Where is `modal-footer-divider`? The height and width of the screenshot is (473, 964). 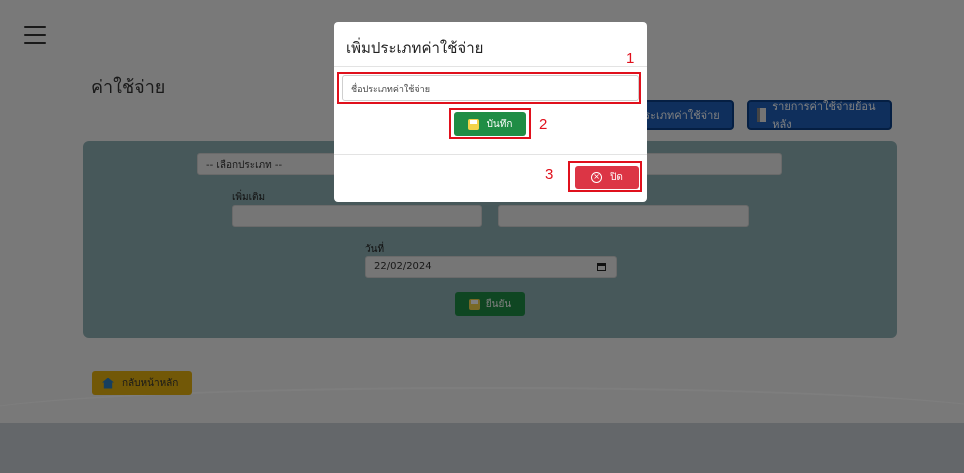
modal-footer-divider is located at coordinates (490, 154).